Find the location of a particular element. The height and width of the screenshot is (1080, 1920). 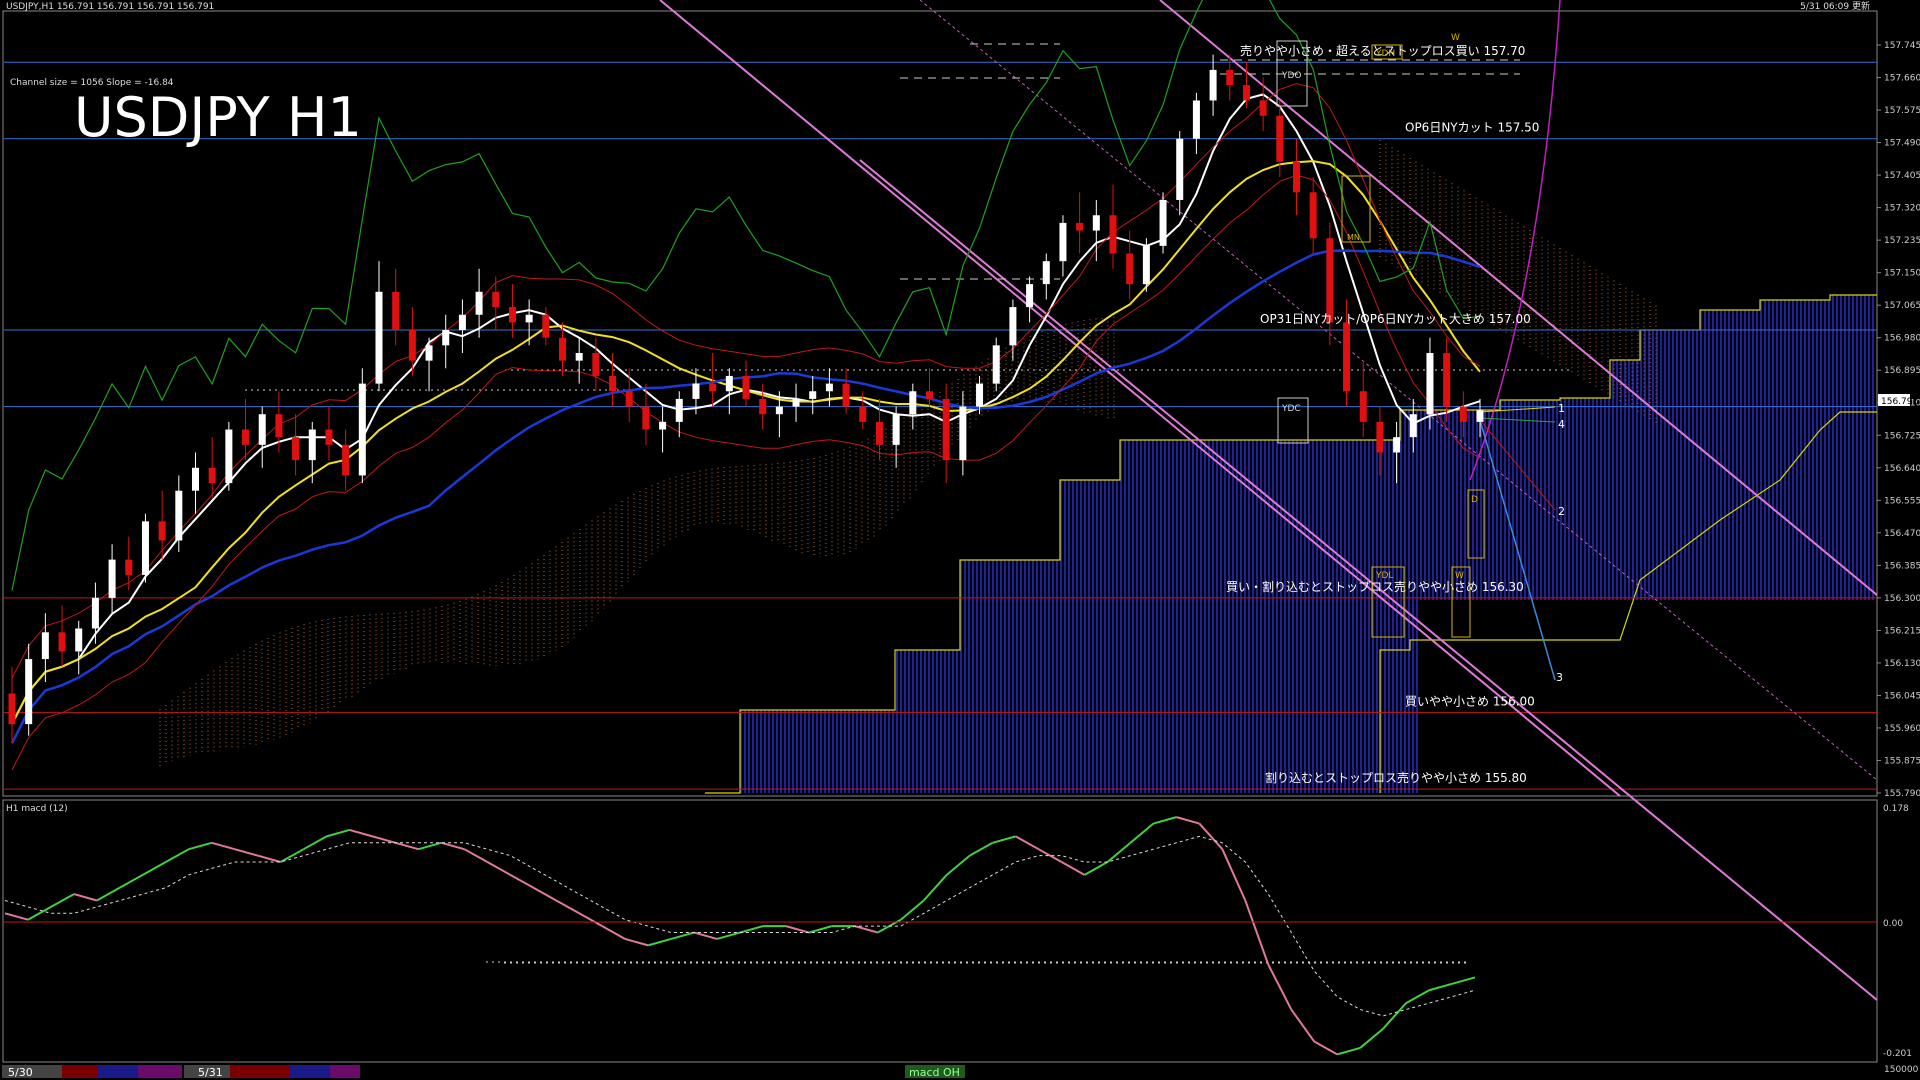

chart-title: USDJPY H1 is located at coordinates (218, 117).